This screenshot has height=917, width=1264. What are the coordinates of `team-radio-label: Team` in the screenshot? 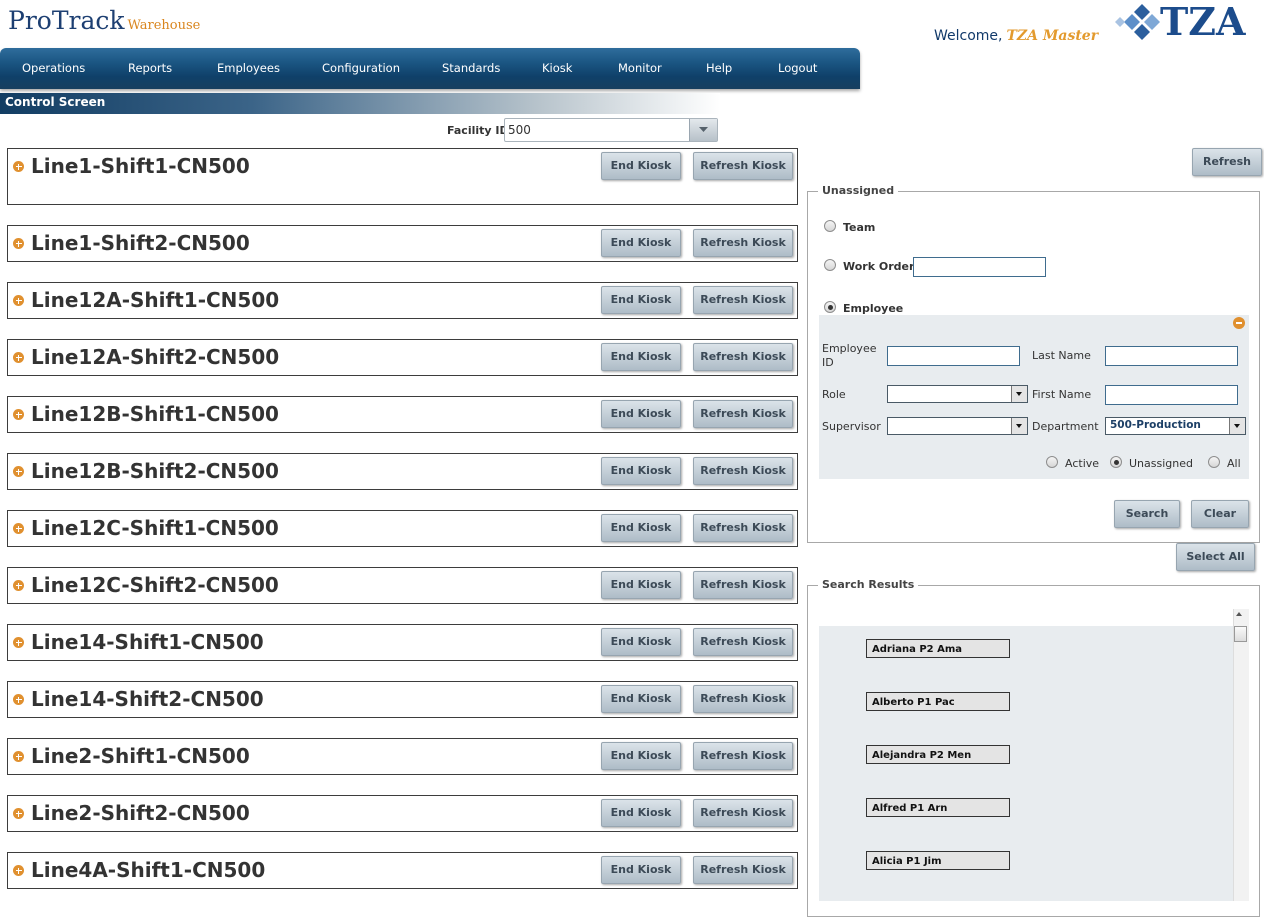 It's located at (859, 227).